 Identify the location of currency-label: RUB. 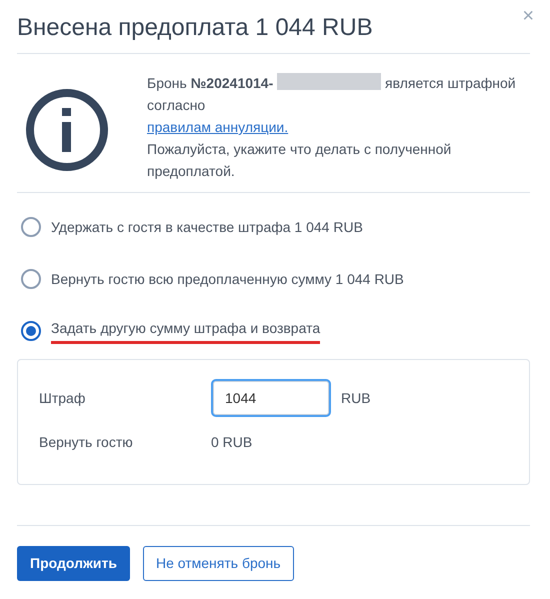
(356, 398).